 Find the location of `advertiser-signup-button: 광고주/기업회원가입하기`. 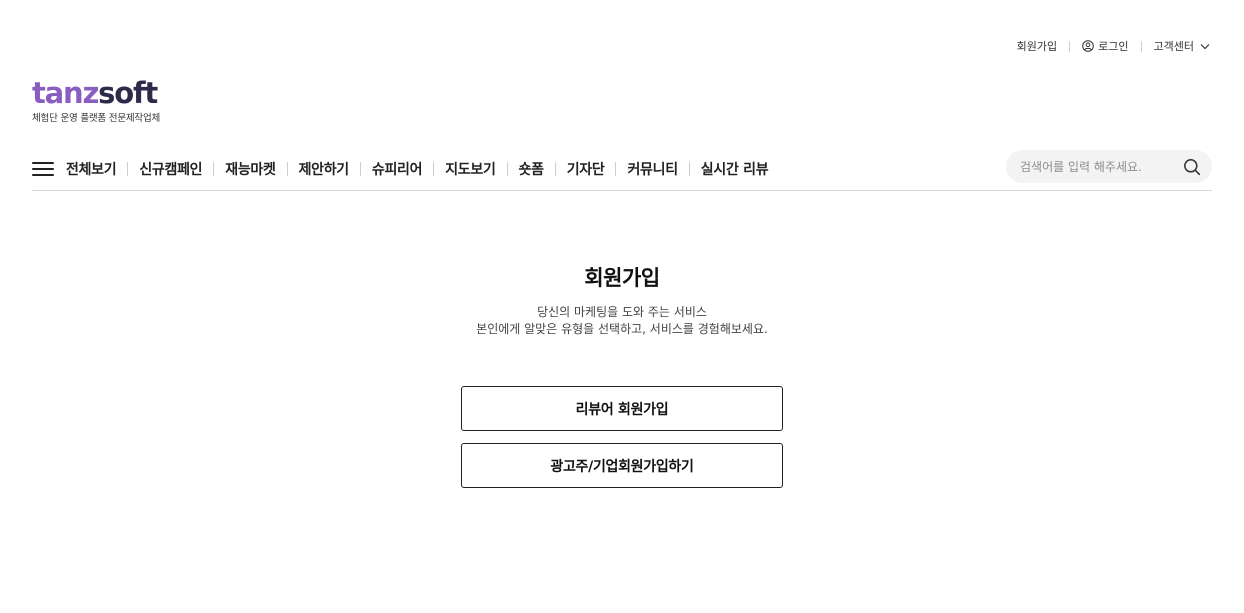

advertiser-signup-button: 광고주/기업회원가입하기 is located at coordinates (622, 465).